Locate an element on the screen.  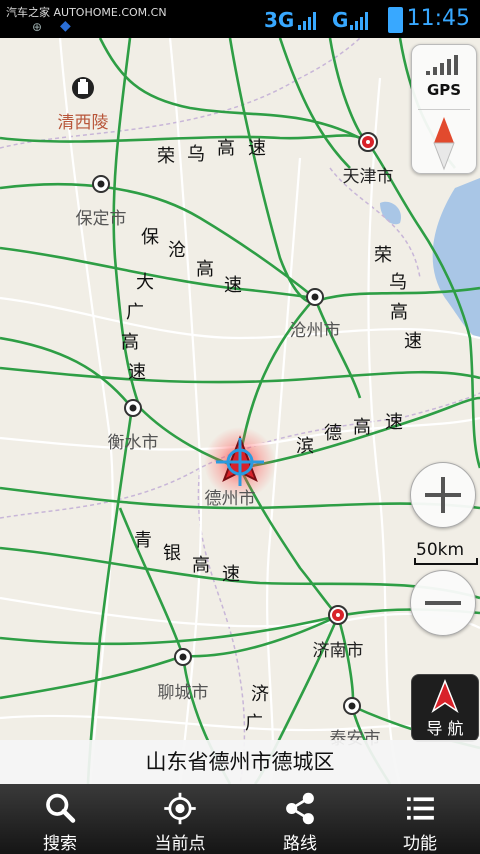
location-status-icon: ⊕ is located at coordinates (37, 27).